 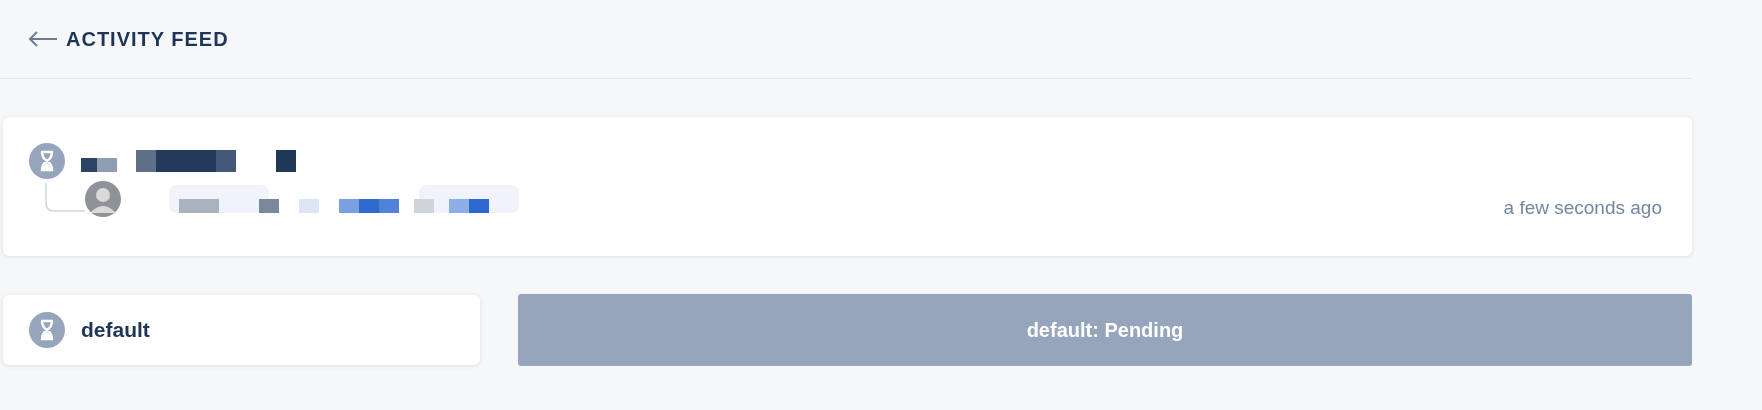 I want to click on timestamp: a few seconds ago, so click(x=1582, y=207).